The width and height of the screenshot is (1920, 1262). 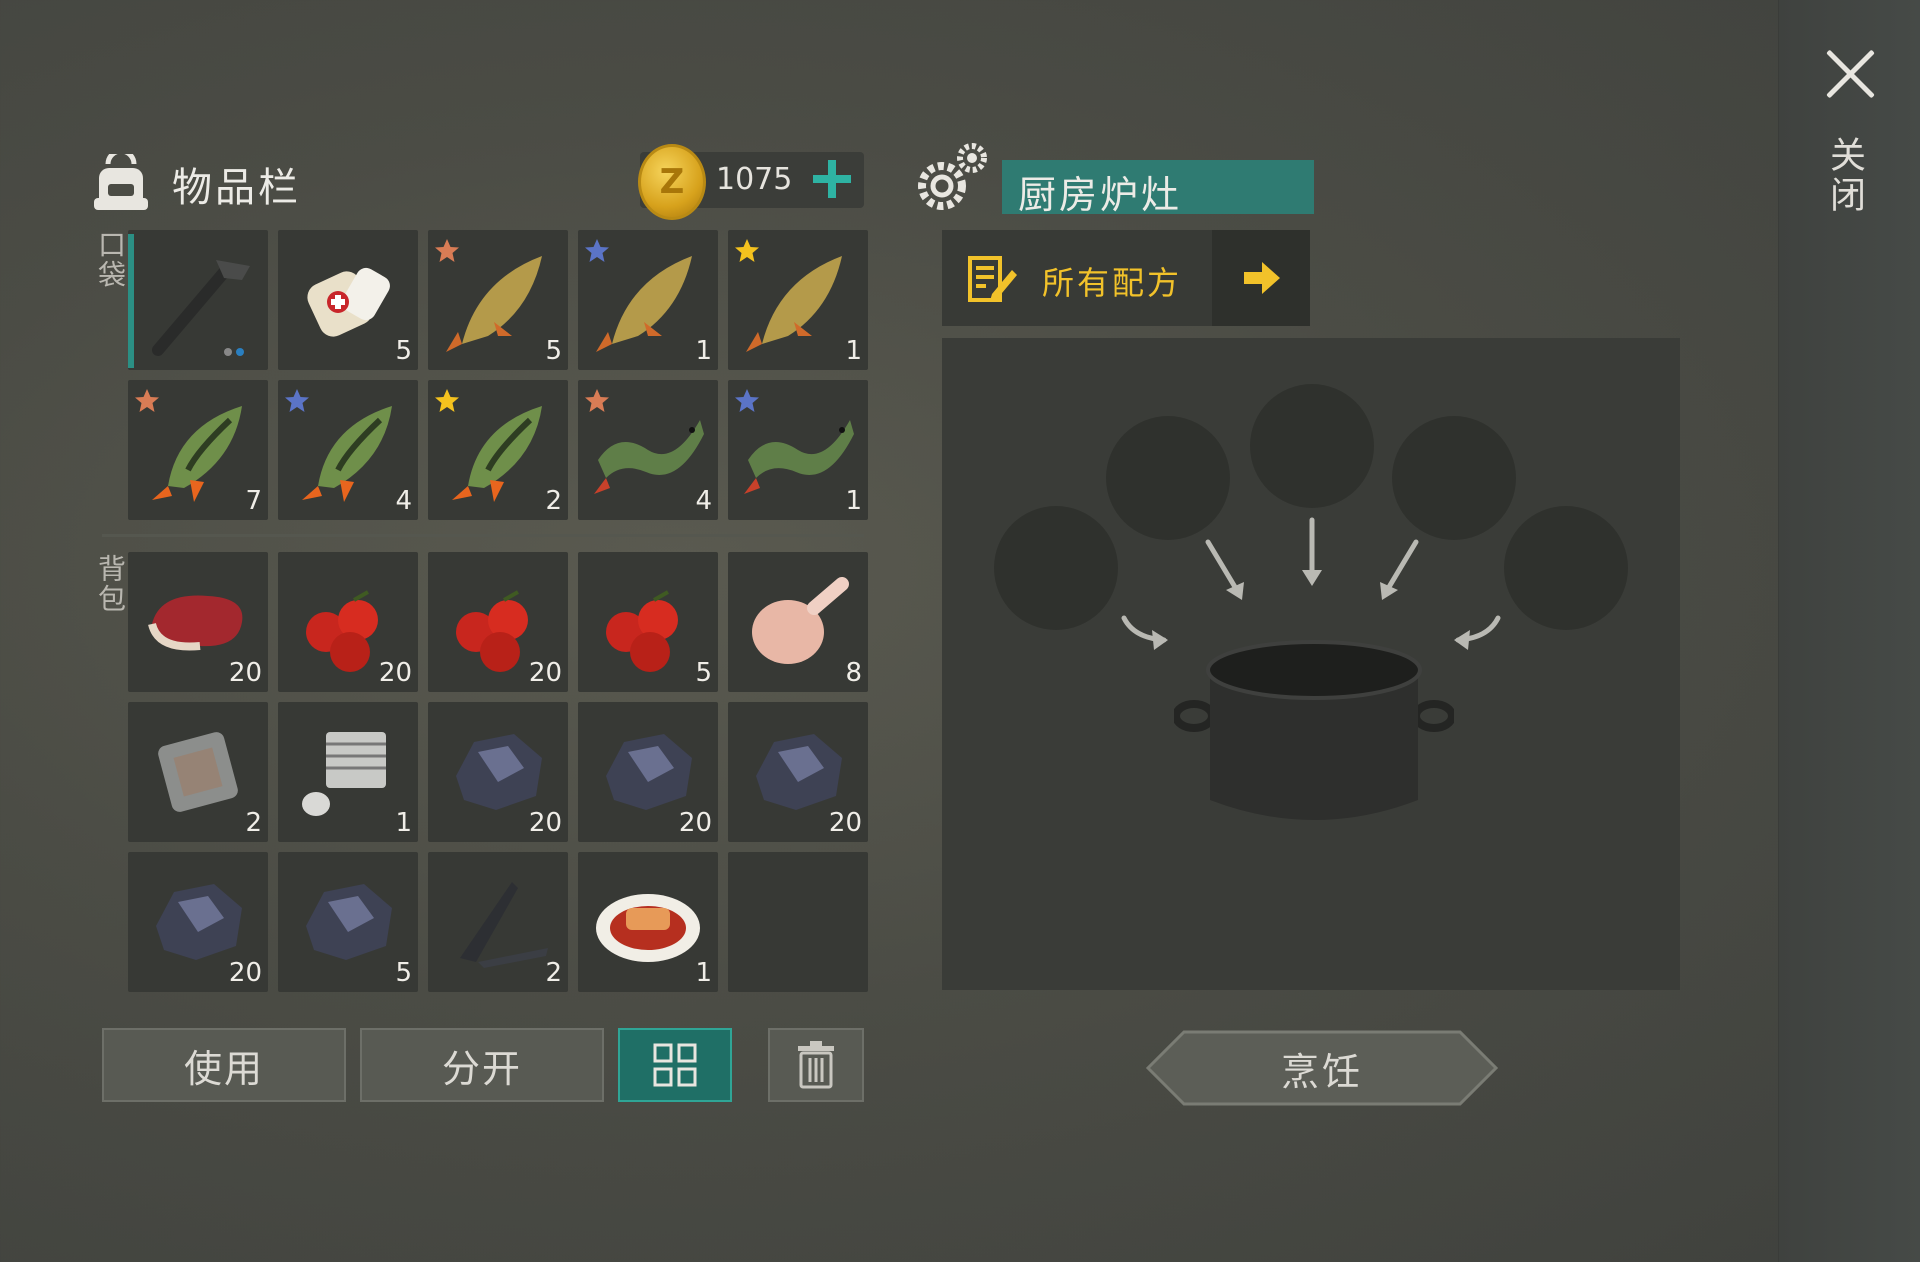 I want to click on backpack-icon, so click(x=121, y=181).